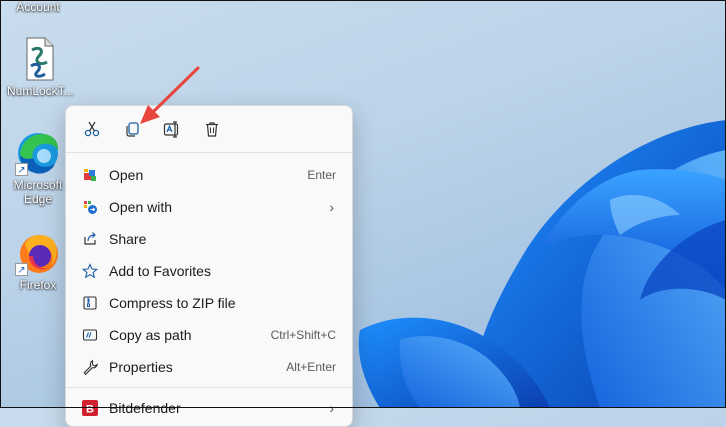 This screenshot has width=726, height=427. Describe the element at coordinates (170, 95) in the screenshot. I see `annotation-arrow` at that location.